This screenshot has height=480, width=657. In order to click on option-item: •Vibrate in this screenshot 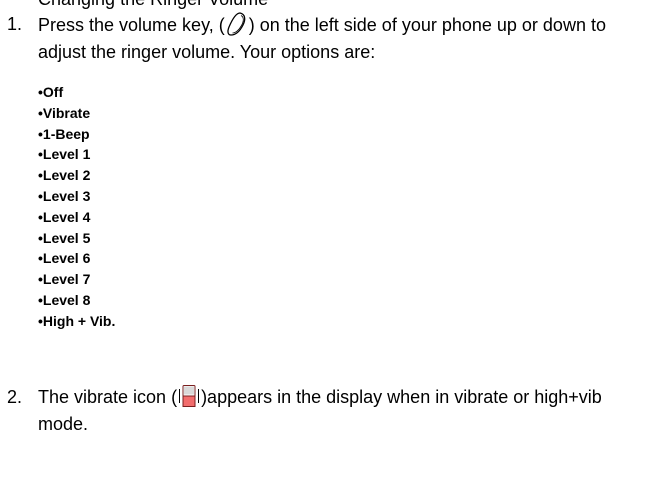, I will do `click(64, 112)`.